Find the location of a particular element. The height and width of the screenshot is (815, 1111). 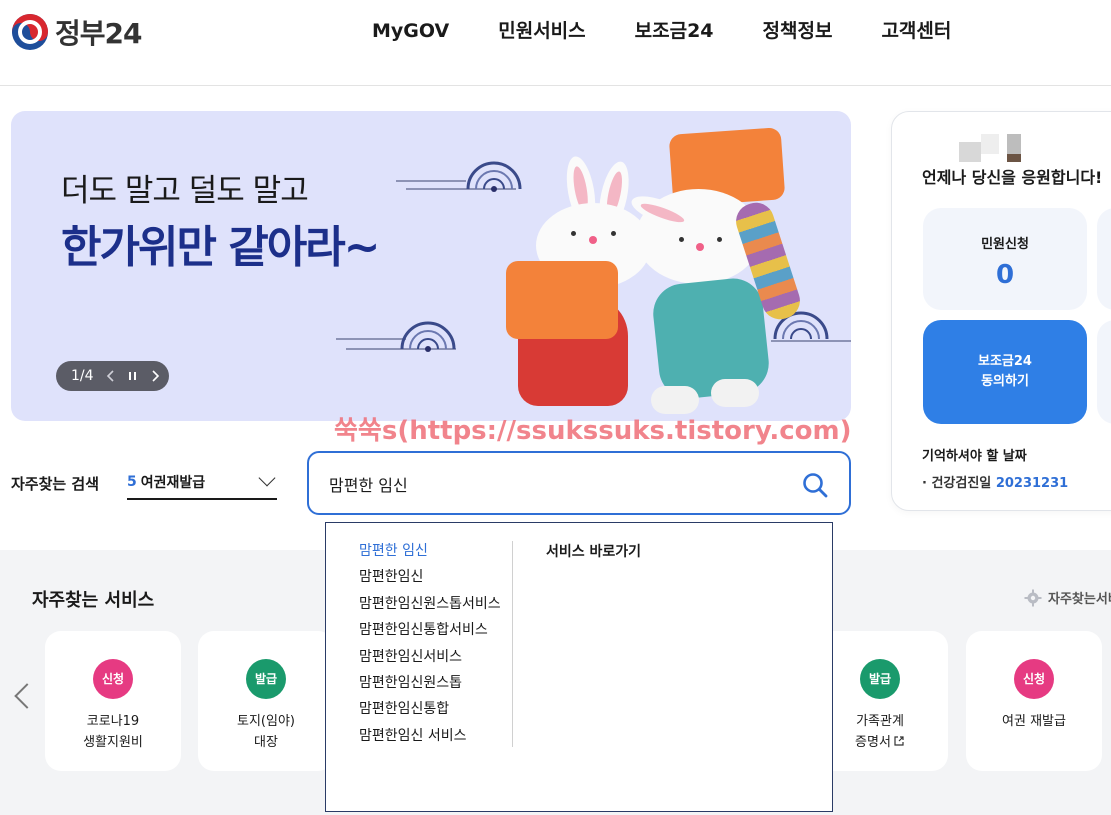

user-name-blurred is located at coordinates (994, 148).